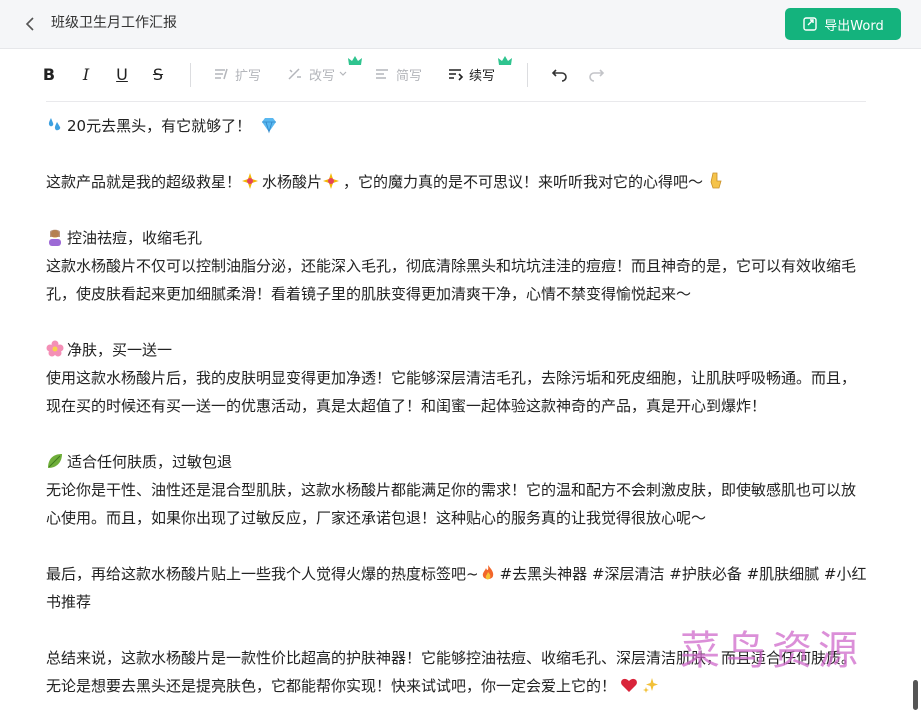 The image size is (921, 714). I want to click on simplify-button: 简写, so click(398, 74).